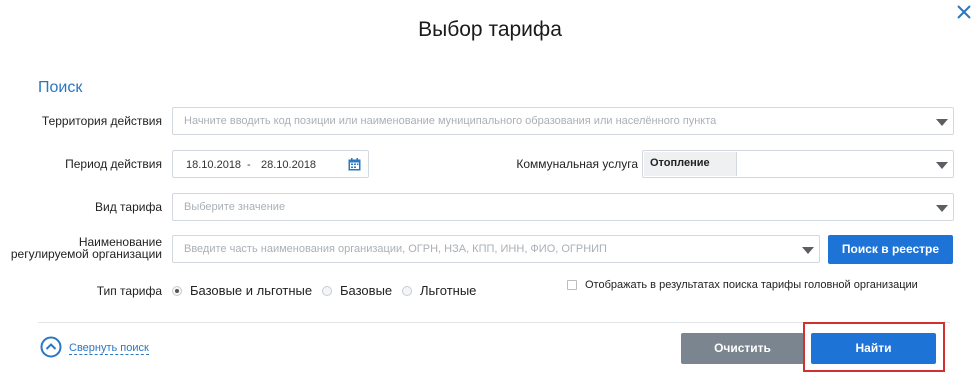 This screenshot has height=390, width=980. Describe the element at coordinates (964, 12) in the screenshot. I see `close-icon` at that location.